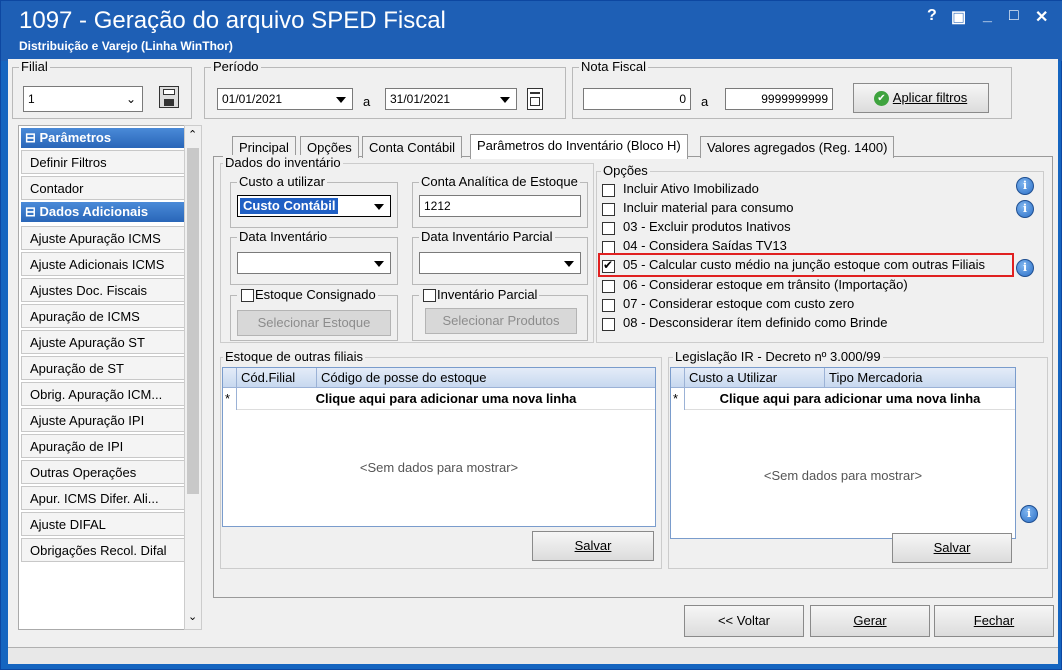  I want to click on chevron-up-icon: ⌃, so click(192, 134).